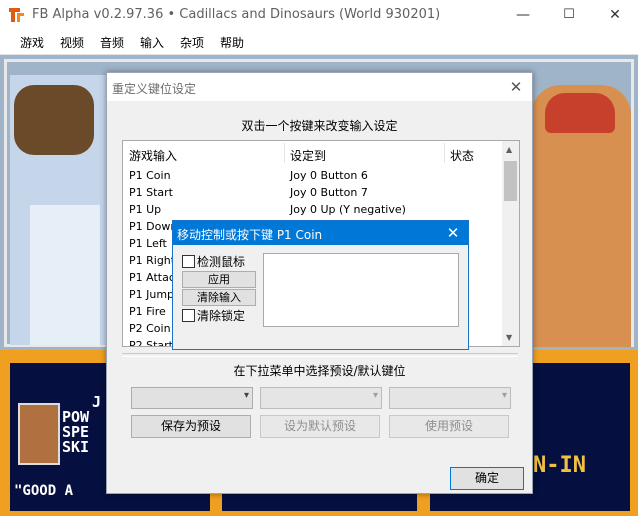  Describe the element at coordinates (487, 478) in the screenshot. I see `ok-button: 确定` at that location.